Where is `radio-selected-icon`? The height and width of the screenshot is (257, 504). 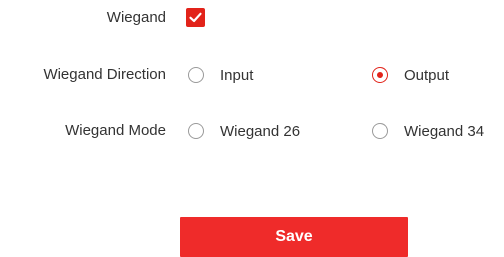
radio-selected-icon is located at coordinates (380, 75).